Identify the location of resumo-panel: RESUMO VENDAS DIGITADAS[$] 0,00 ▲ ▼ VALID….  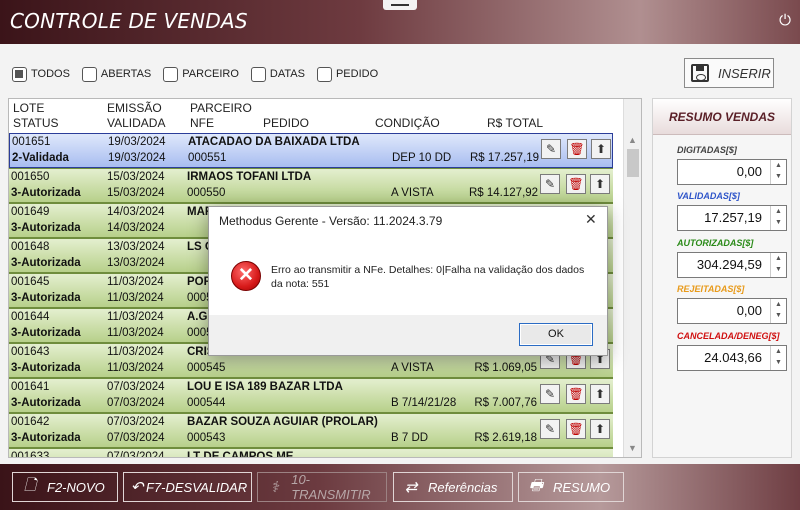
(722, 278).